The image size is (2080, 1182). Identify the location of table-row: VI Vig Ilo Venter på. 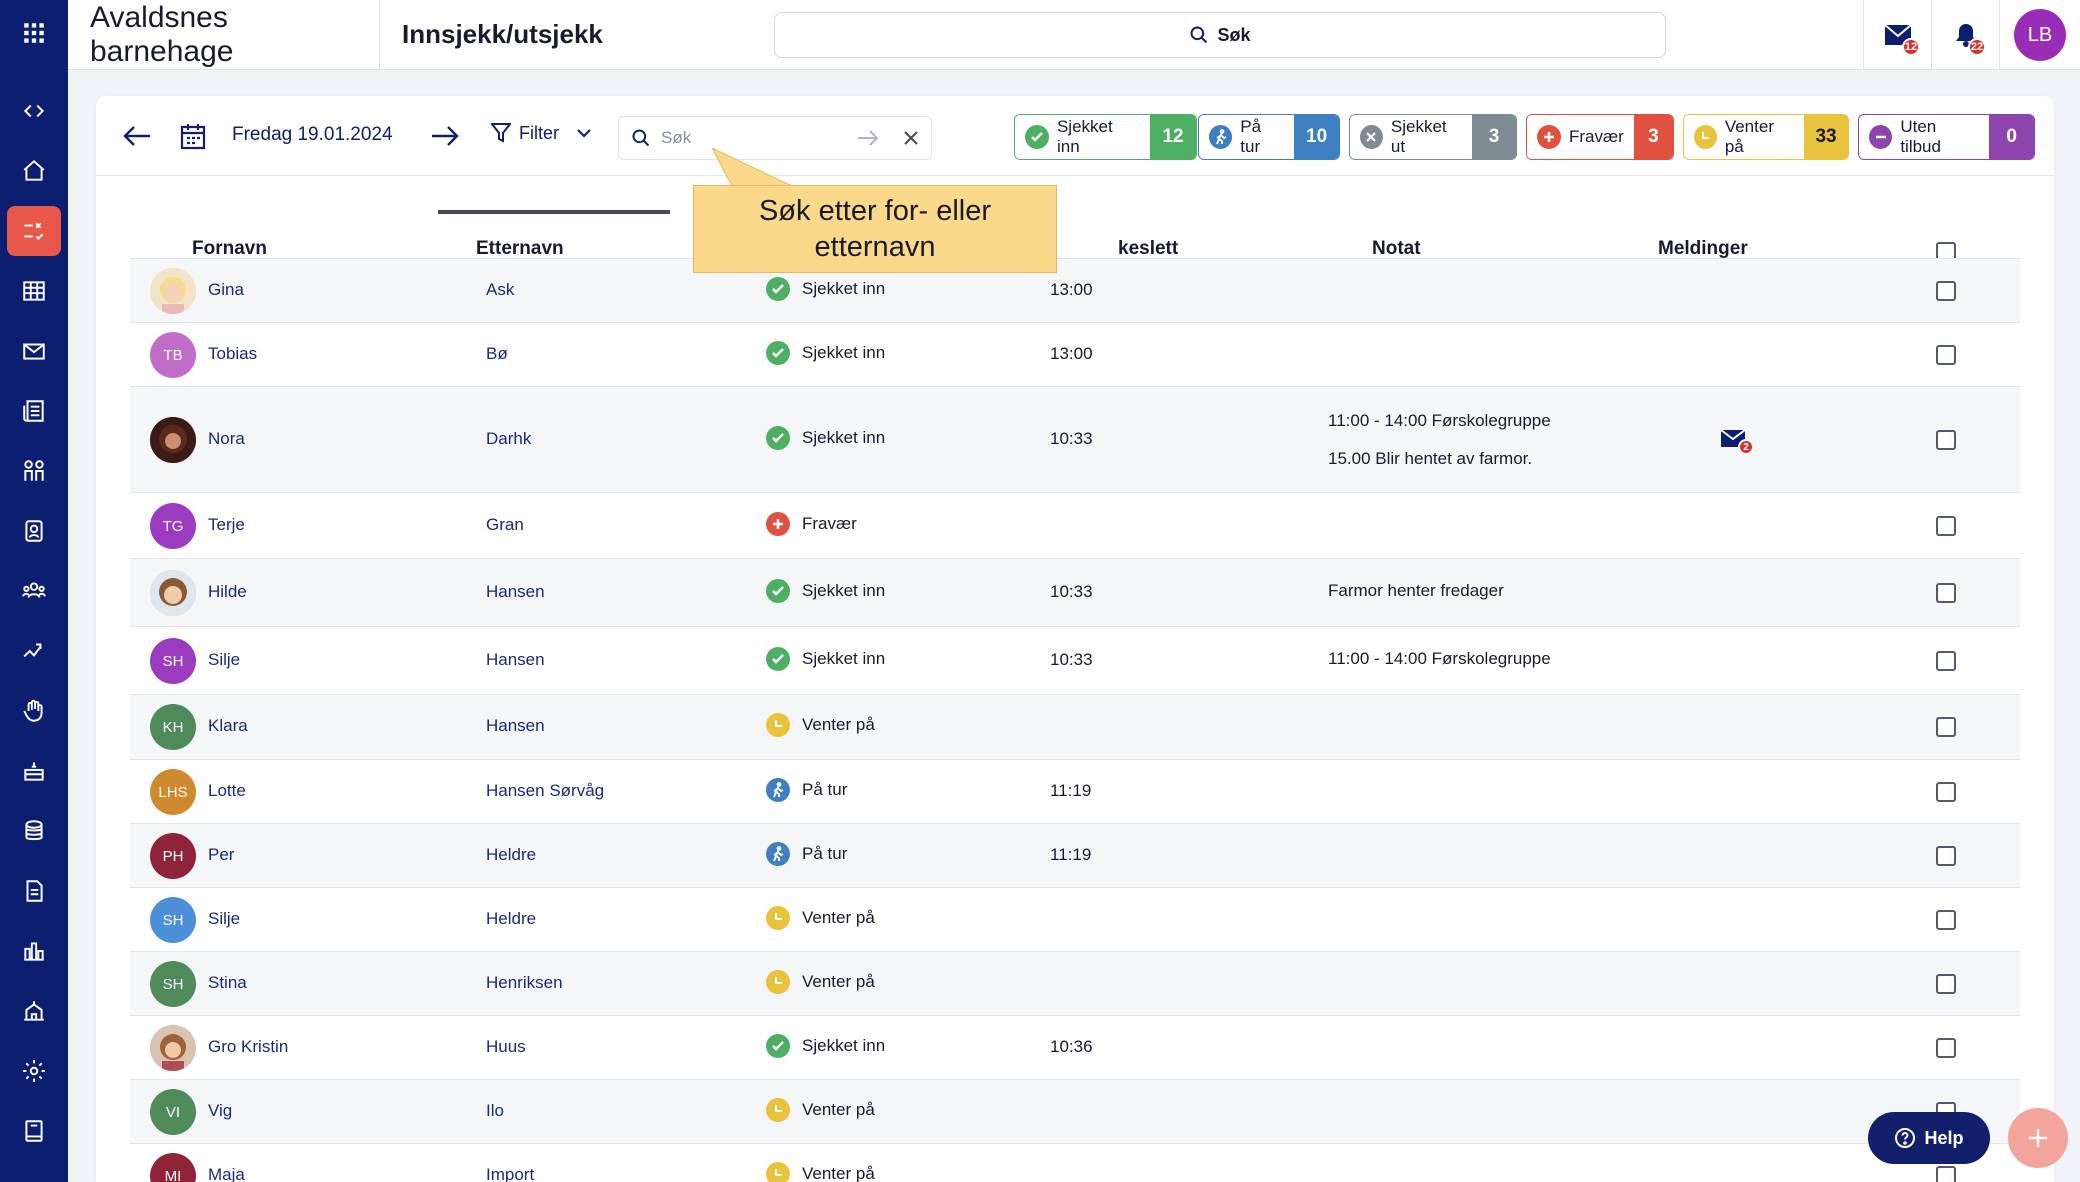
(1075, 1111).